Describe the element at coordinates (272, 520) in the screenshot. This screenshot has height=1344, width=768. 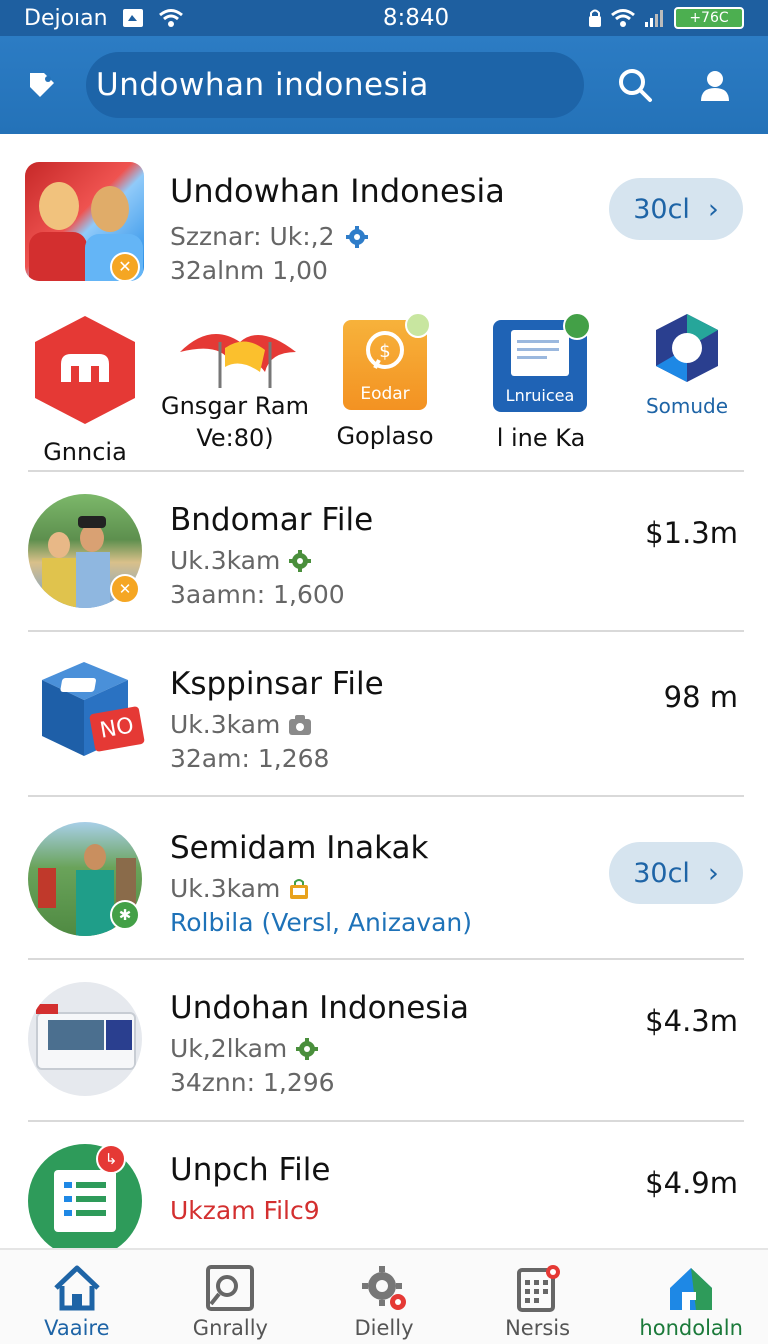
I see `item-title: Bndomar File` at that location.